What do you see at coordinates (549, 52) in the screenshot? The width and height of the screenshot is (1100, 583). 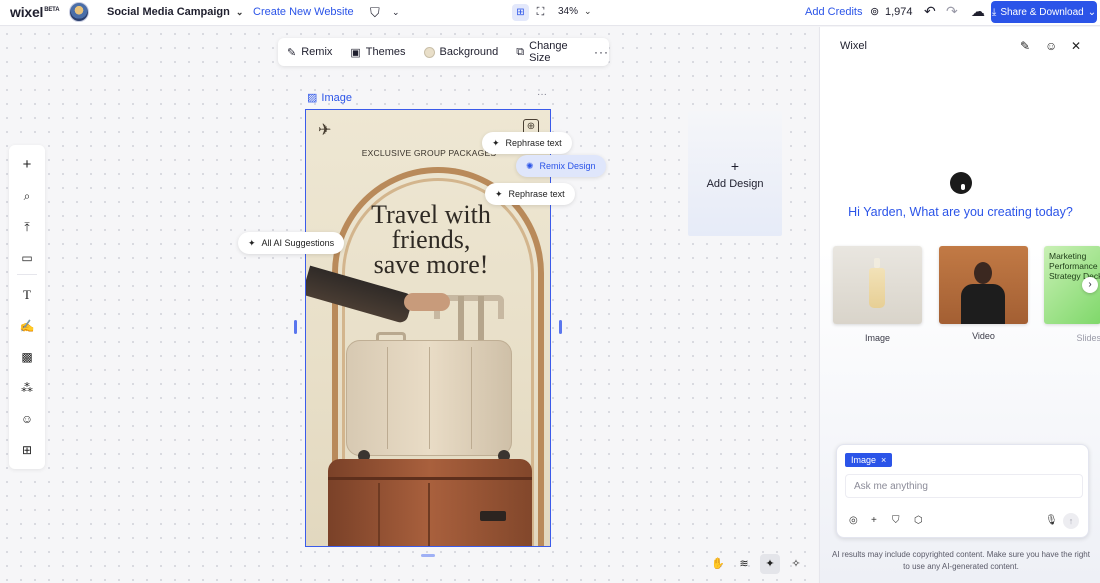 I see `change-size-button: ⧉ Change Size` at bounding box center [549, 52].